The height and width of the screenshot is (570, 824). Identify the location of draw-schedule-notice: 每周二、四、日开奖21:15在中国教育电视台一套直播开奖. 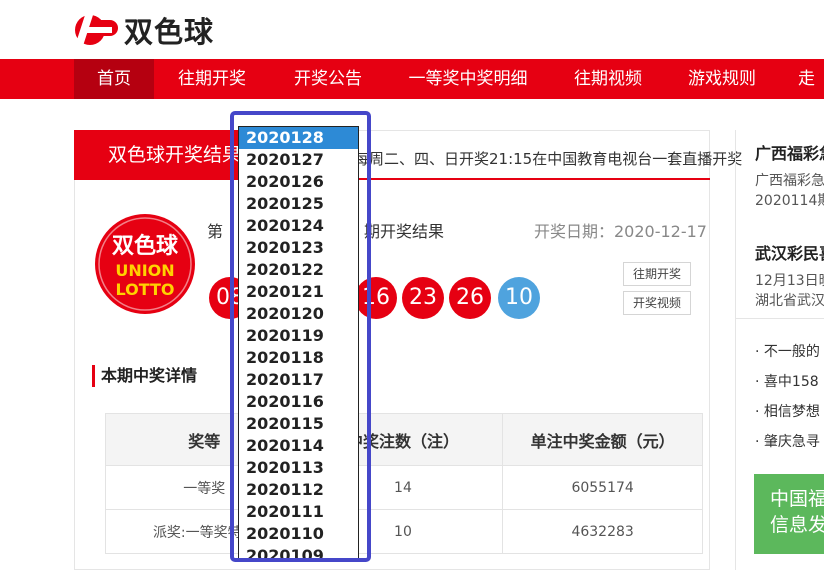
(548, 159).